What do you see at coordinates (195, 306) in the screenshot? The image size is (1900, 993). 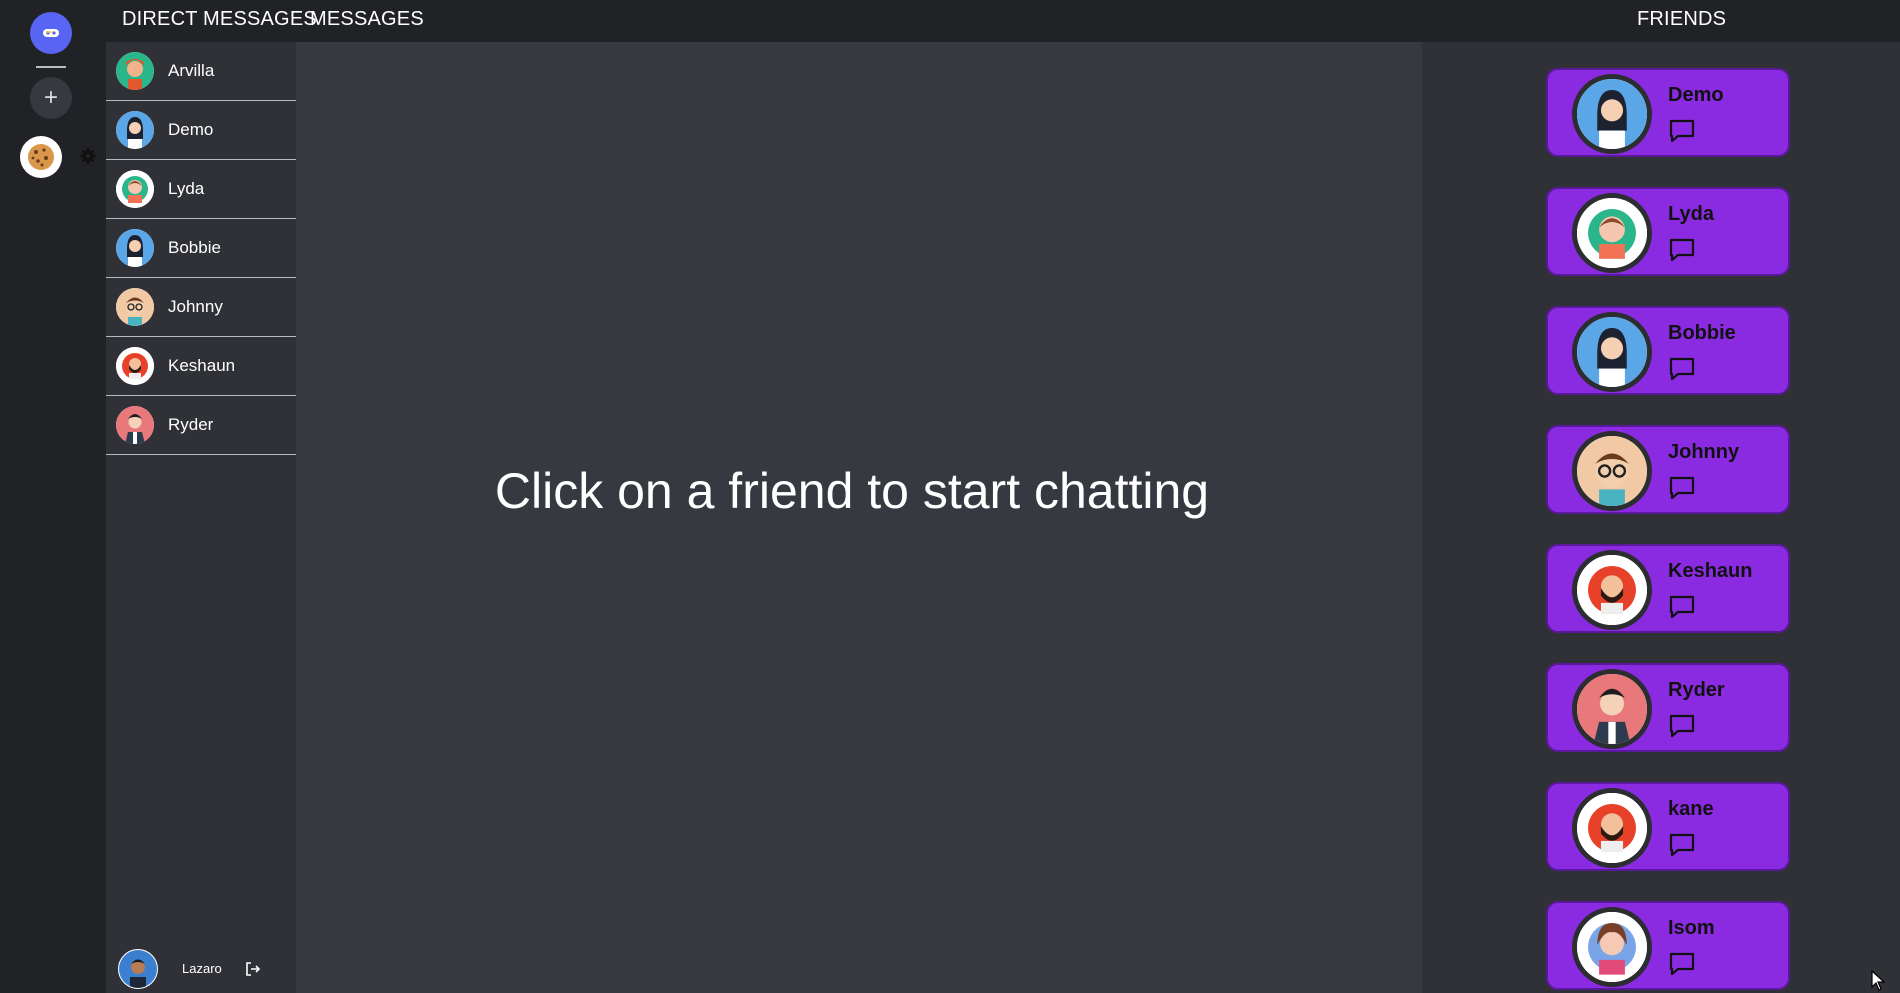 I see `dm-name: Johnny` at bounding box center [195, 306].